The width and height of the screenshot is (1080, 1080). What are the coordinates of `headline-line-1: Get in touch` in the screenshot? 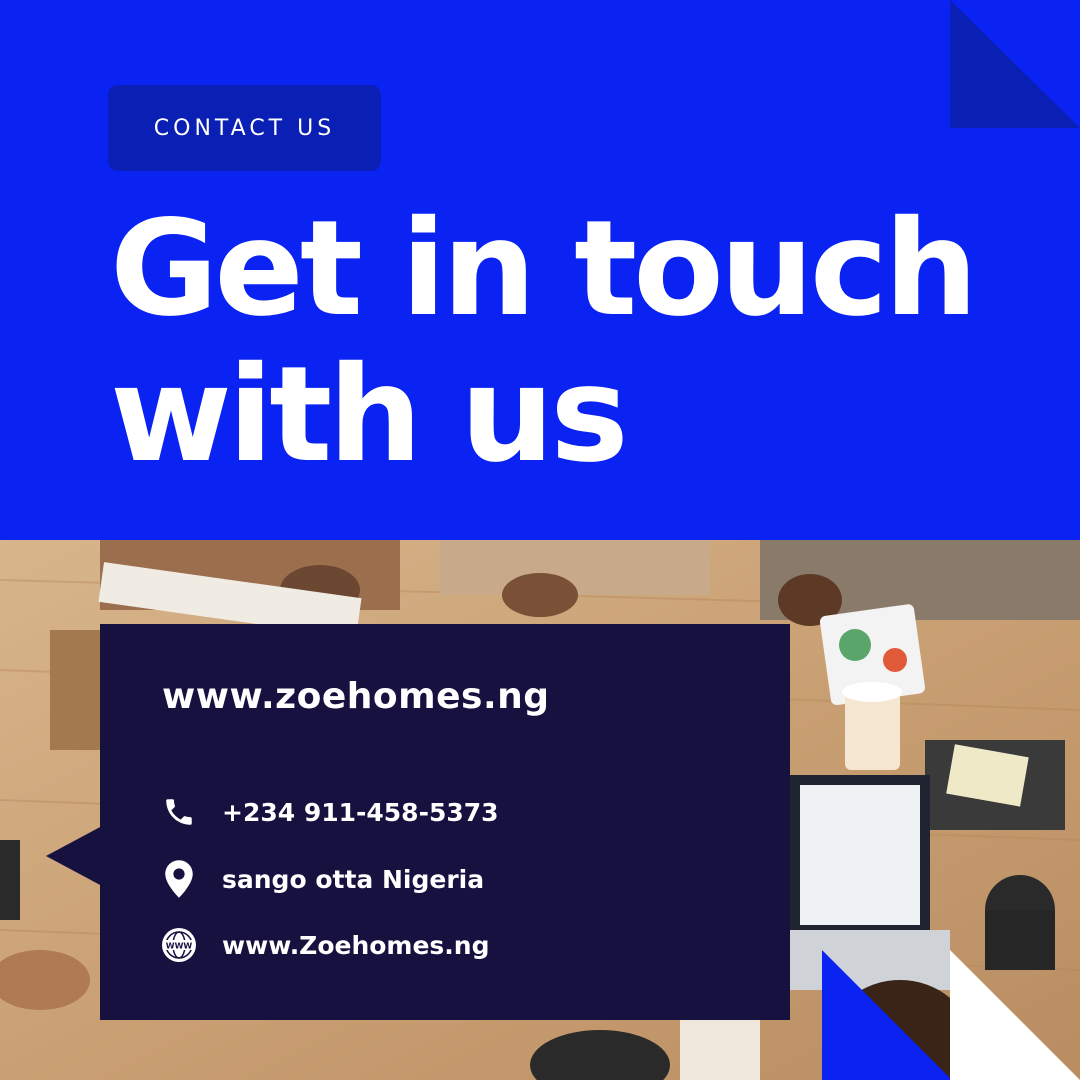 It's located at (544, 269).